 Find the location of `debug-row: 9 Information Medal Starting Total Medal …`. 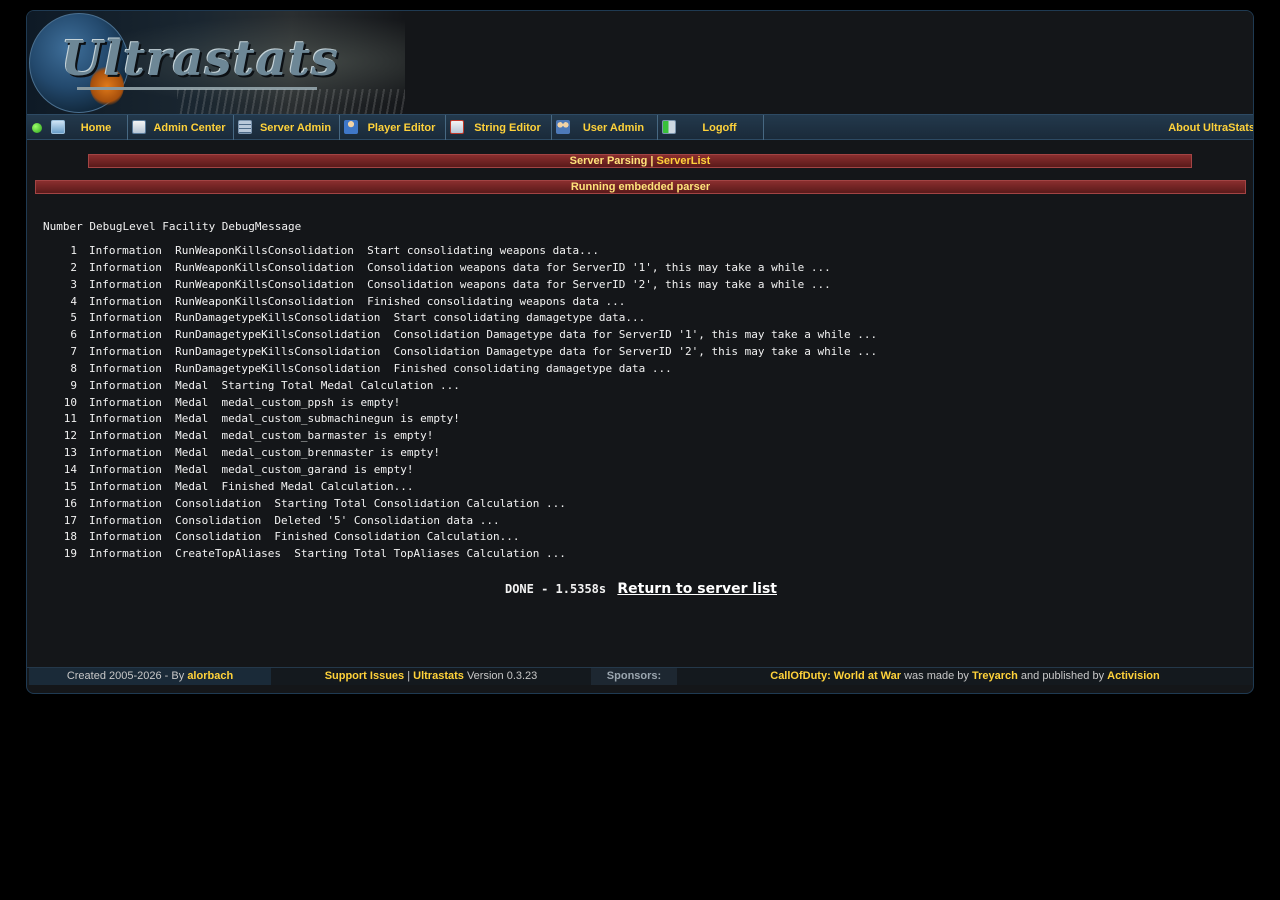

debug-row: 9 Information Medal Starting Total Medal … is located at coordinates (460, 386).